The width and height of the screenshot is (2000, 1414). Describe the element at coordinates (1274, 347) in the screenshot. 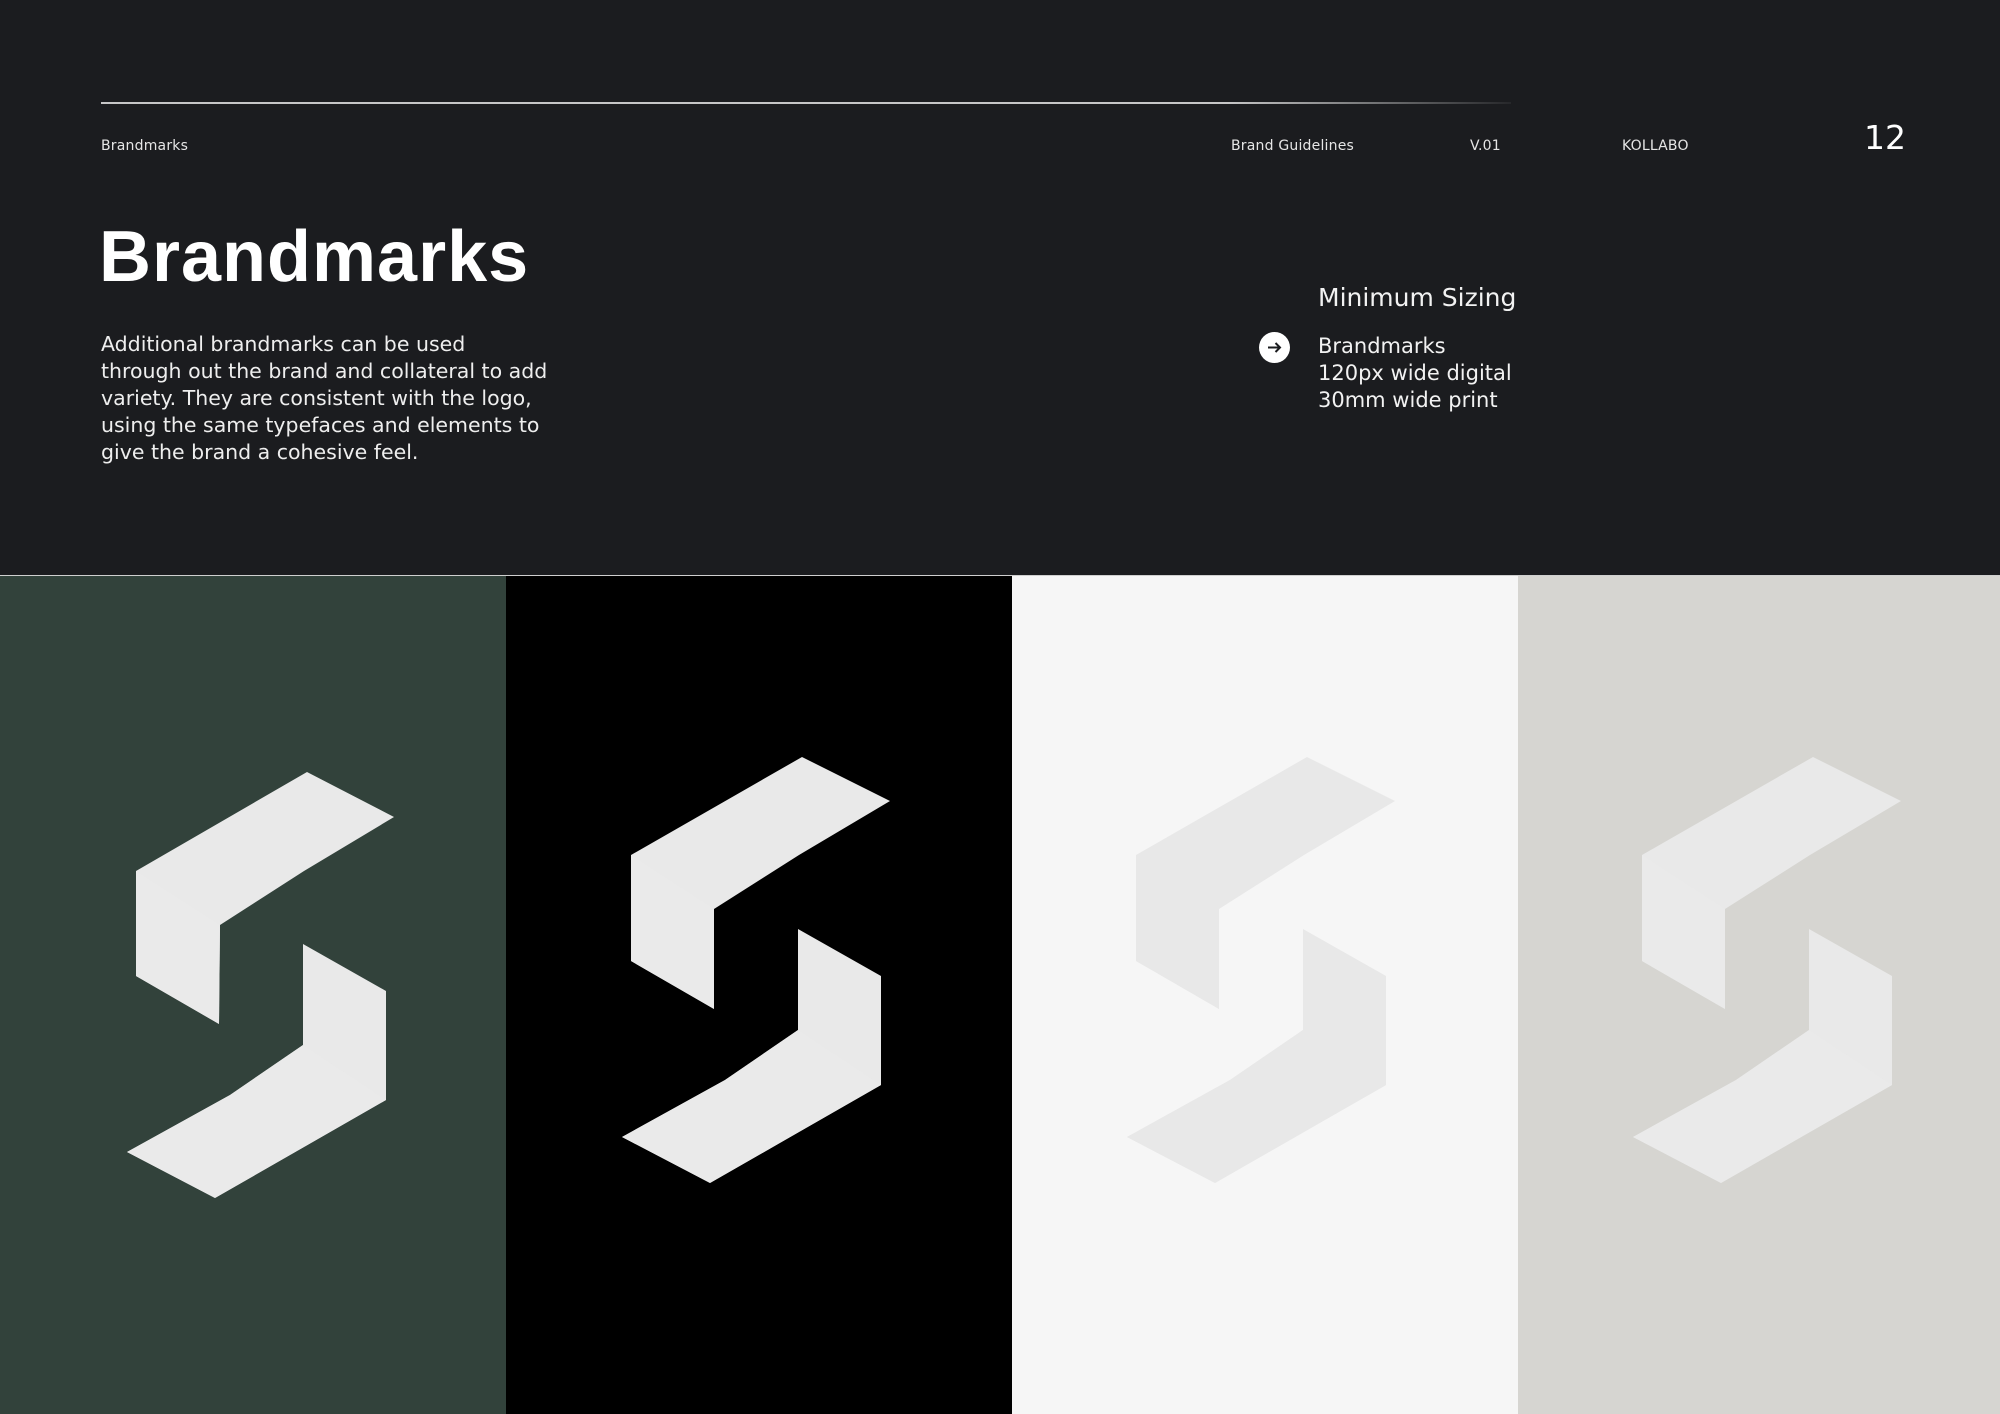

I see `arrow-right-circle-icon` at that location.